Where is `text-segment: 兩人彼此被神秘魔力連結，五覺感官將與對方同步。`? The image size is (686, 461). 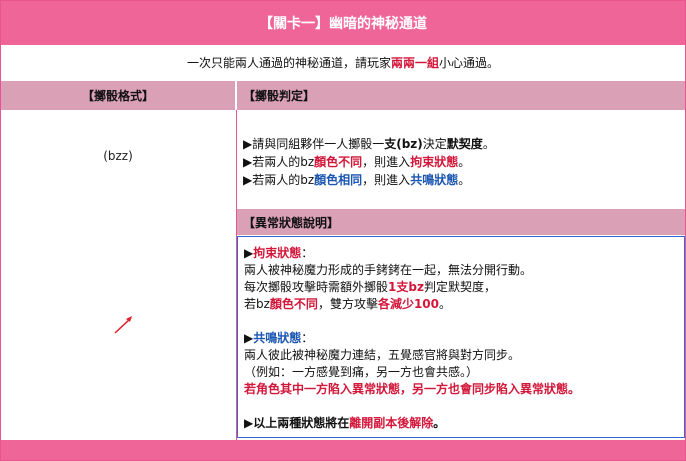
text-segment: 兩人彼此被神秘魔力連結，五覺感官將與對方同步。 is located at coordinates (382, 355).